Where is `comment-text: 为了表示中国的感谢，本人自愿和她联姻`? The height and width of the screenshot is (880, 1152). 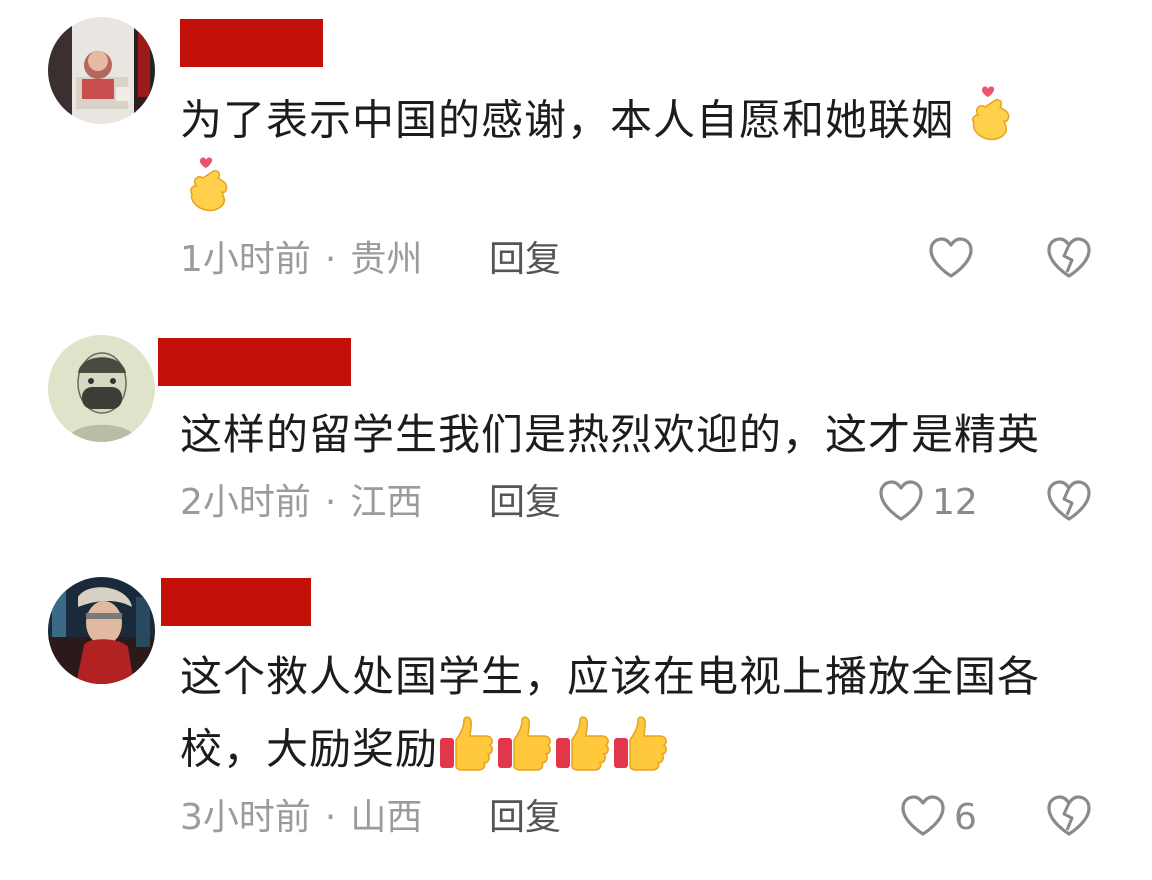
comment-text: 为了表示中国的感谢，本人自愿和她联姻 is located at coordinates (645, 123).